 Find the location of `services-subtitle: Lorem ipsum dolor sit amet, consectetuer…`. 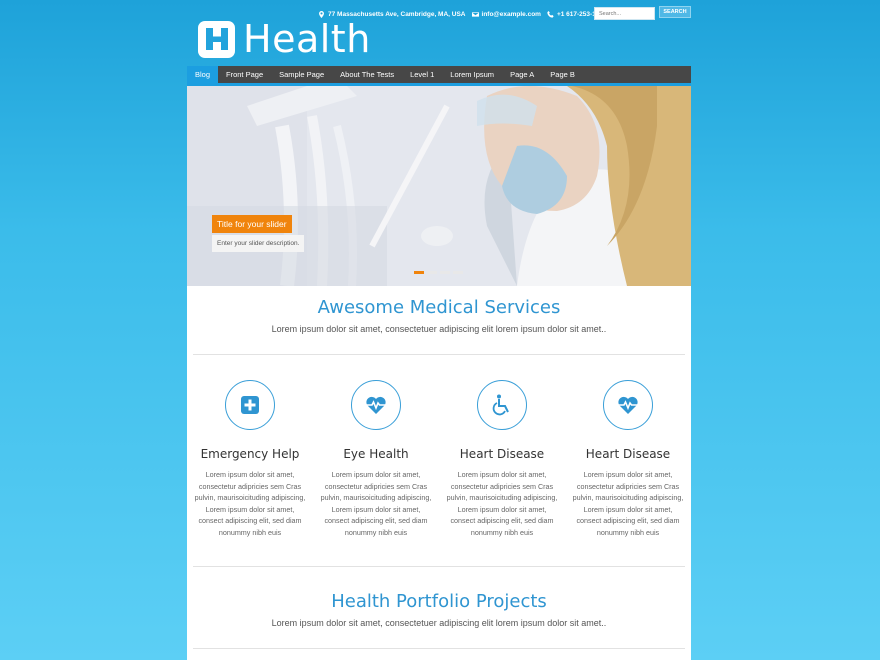

services-subtitle: Lorem ipsum dolor sit amet, consectetuer… is located at coordinates (439, 329).